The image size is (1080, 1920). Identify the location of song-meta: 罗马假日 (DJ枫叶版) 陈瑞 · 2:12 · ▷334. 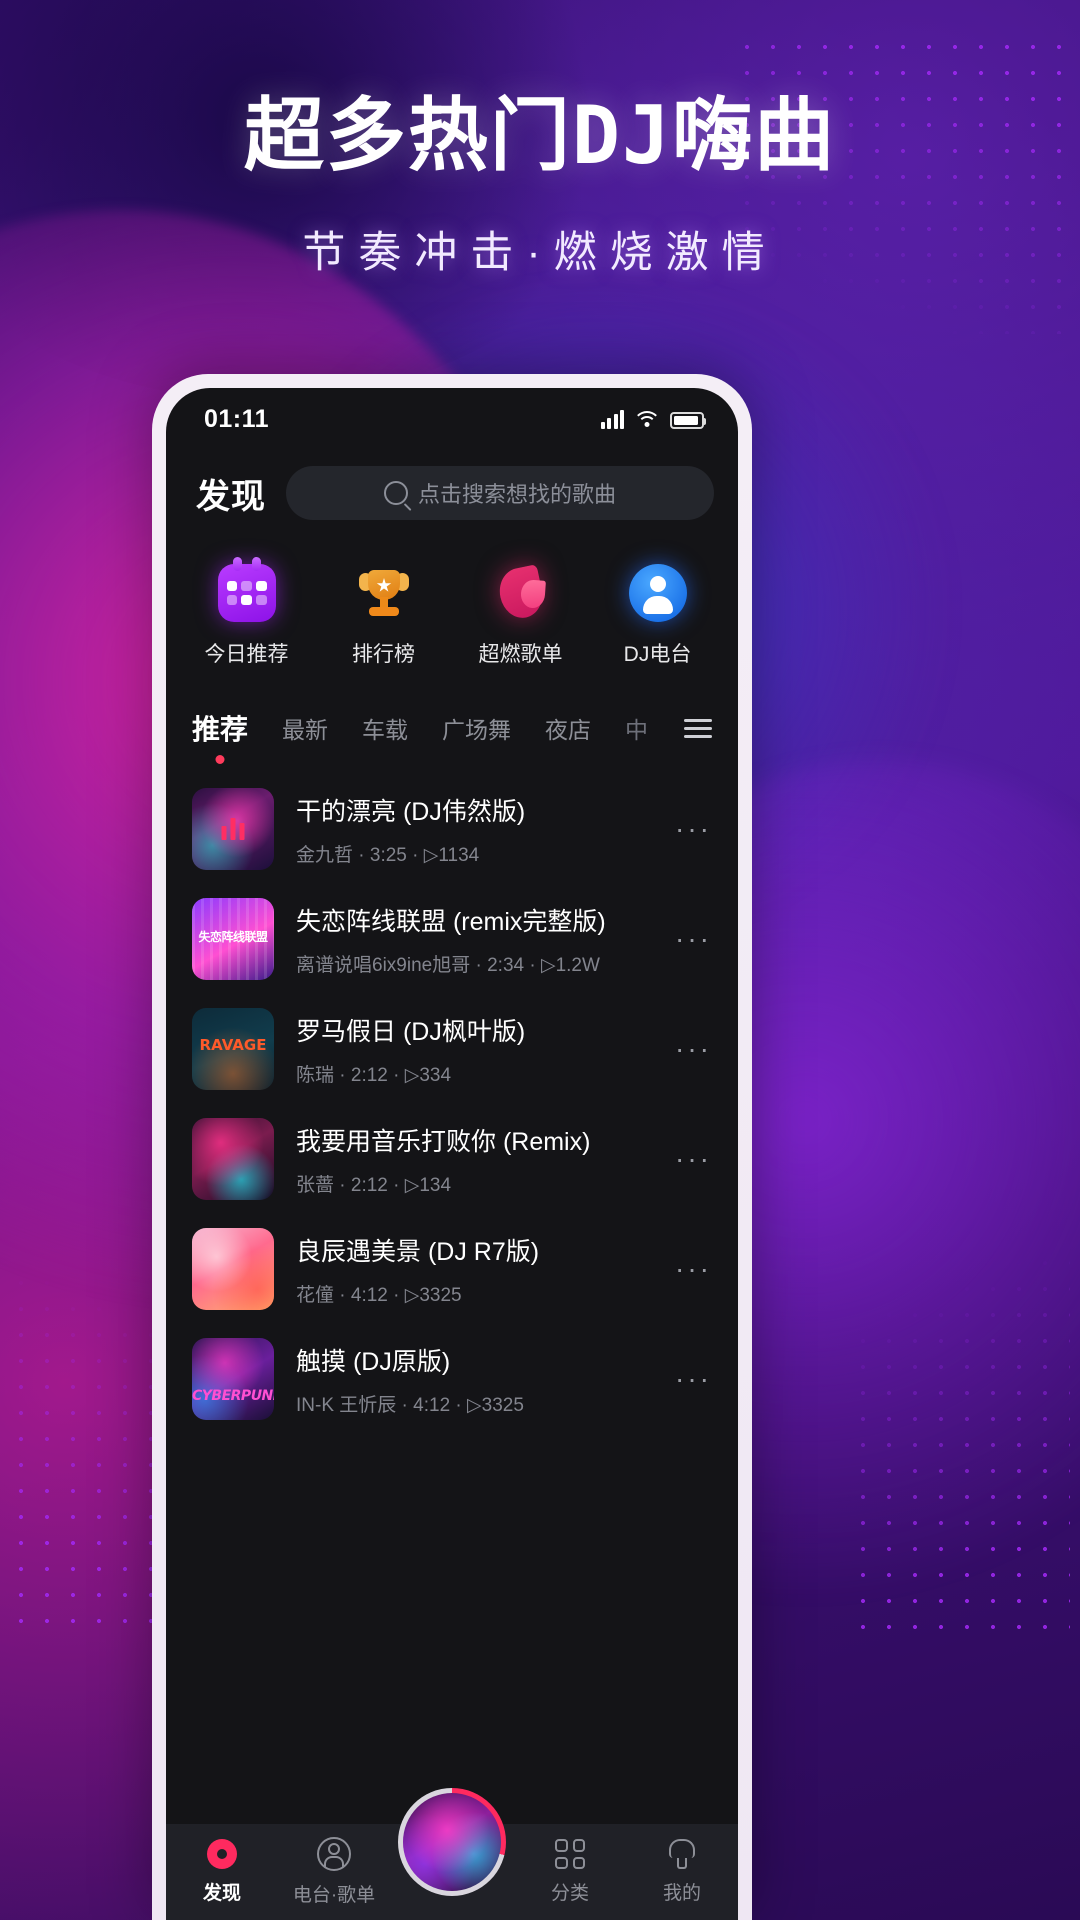
(471, 1049).